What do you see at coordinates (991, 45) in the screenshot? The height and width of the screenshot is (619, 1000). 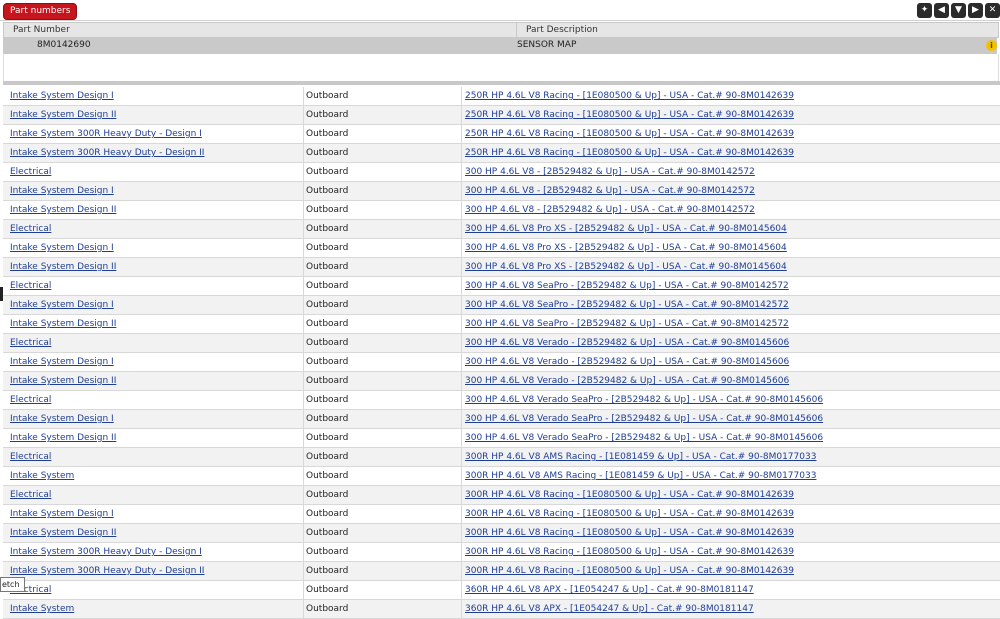 I see `info-icon: i` at bounding box center [991, 45].